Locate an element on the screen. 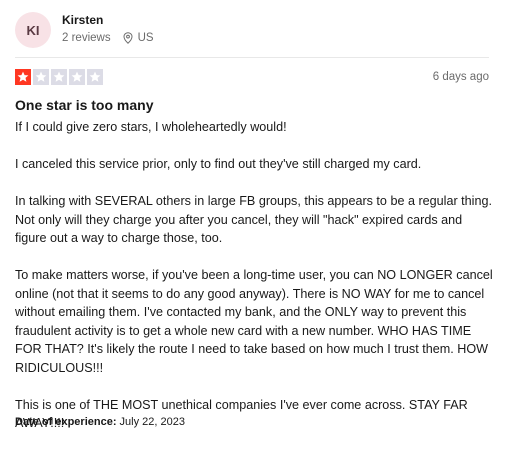  experience-date: July 22, 2023 is located at coordinates (152, 422).